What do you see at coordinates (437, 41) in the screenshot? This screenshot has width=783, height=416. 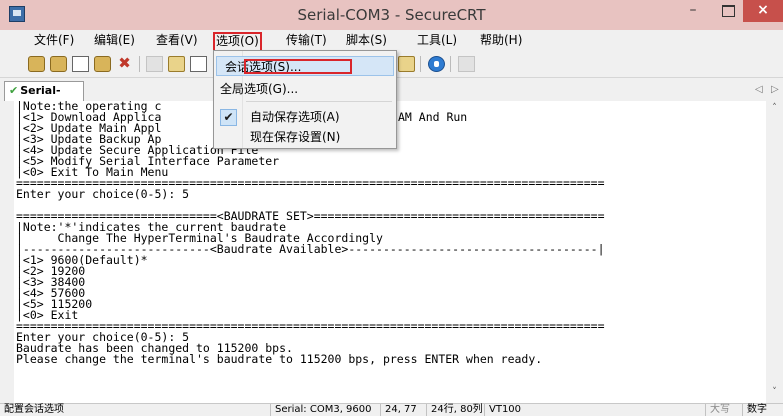 I see `menu-tools: 工具(L)` at bounding box center [437, 41].